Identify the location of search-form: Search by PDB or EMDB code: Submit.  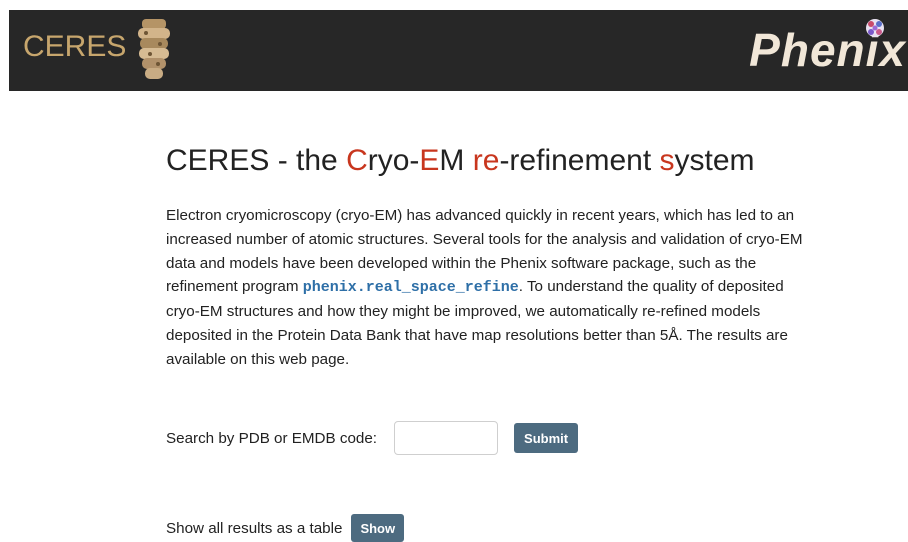
(372, 438).